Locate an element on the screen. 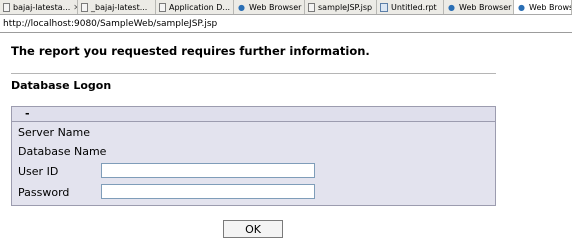 The image size is (572, 247). password-field is located at coordinates (208, 191).